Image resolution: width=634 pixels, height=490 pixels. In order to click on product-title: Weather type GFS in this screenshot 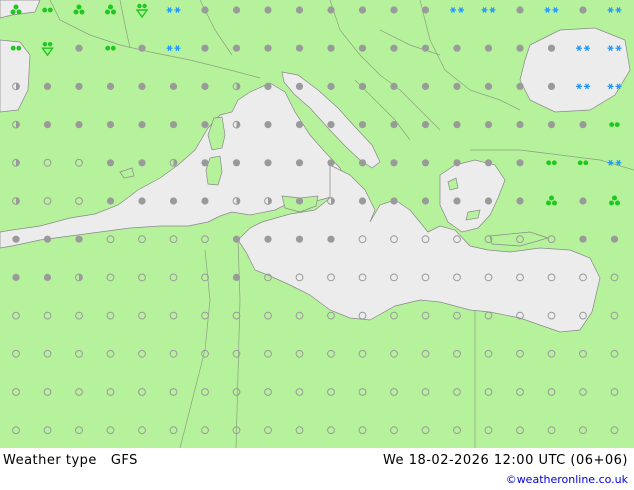, I will do `click(70, 460)`.